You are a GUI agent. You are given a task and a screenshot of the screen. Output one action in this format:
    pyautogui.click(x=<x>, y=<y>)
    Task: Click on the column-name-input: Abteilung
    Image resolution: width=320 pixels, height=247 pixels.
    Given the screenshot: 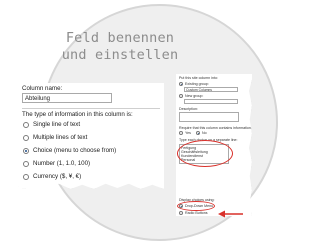 What is the action you would take?
    pyautogui.click(x=67, y=98)
    